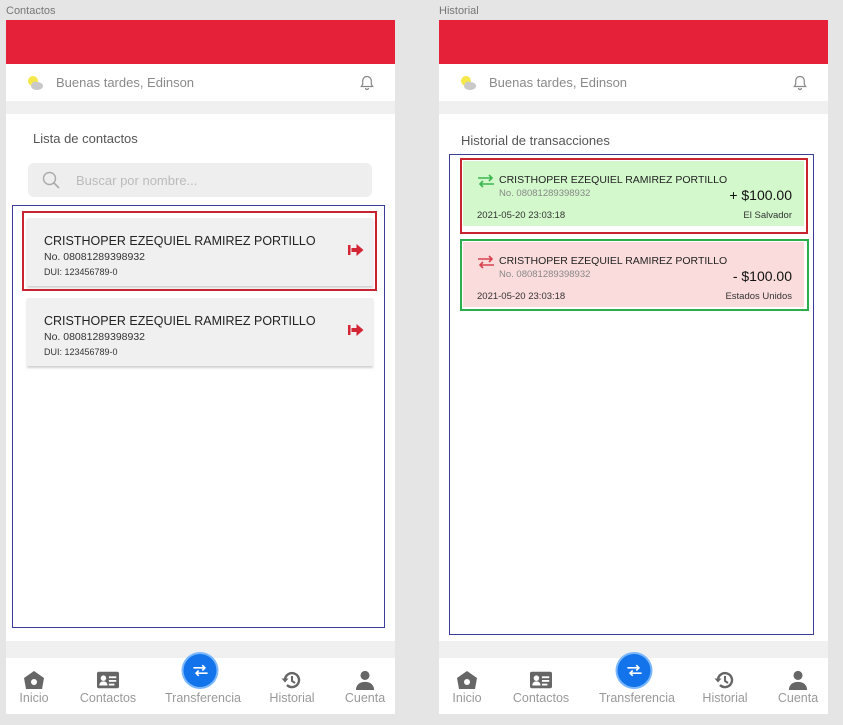  I want to click on contact-name: CRISTHOPER EZEQUIEL RAMIREZ PORTILLO, so click(180, 321).